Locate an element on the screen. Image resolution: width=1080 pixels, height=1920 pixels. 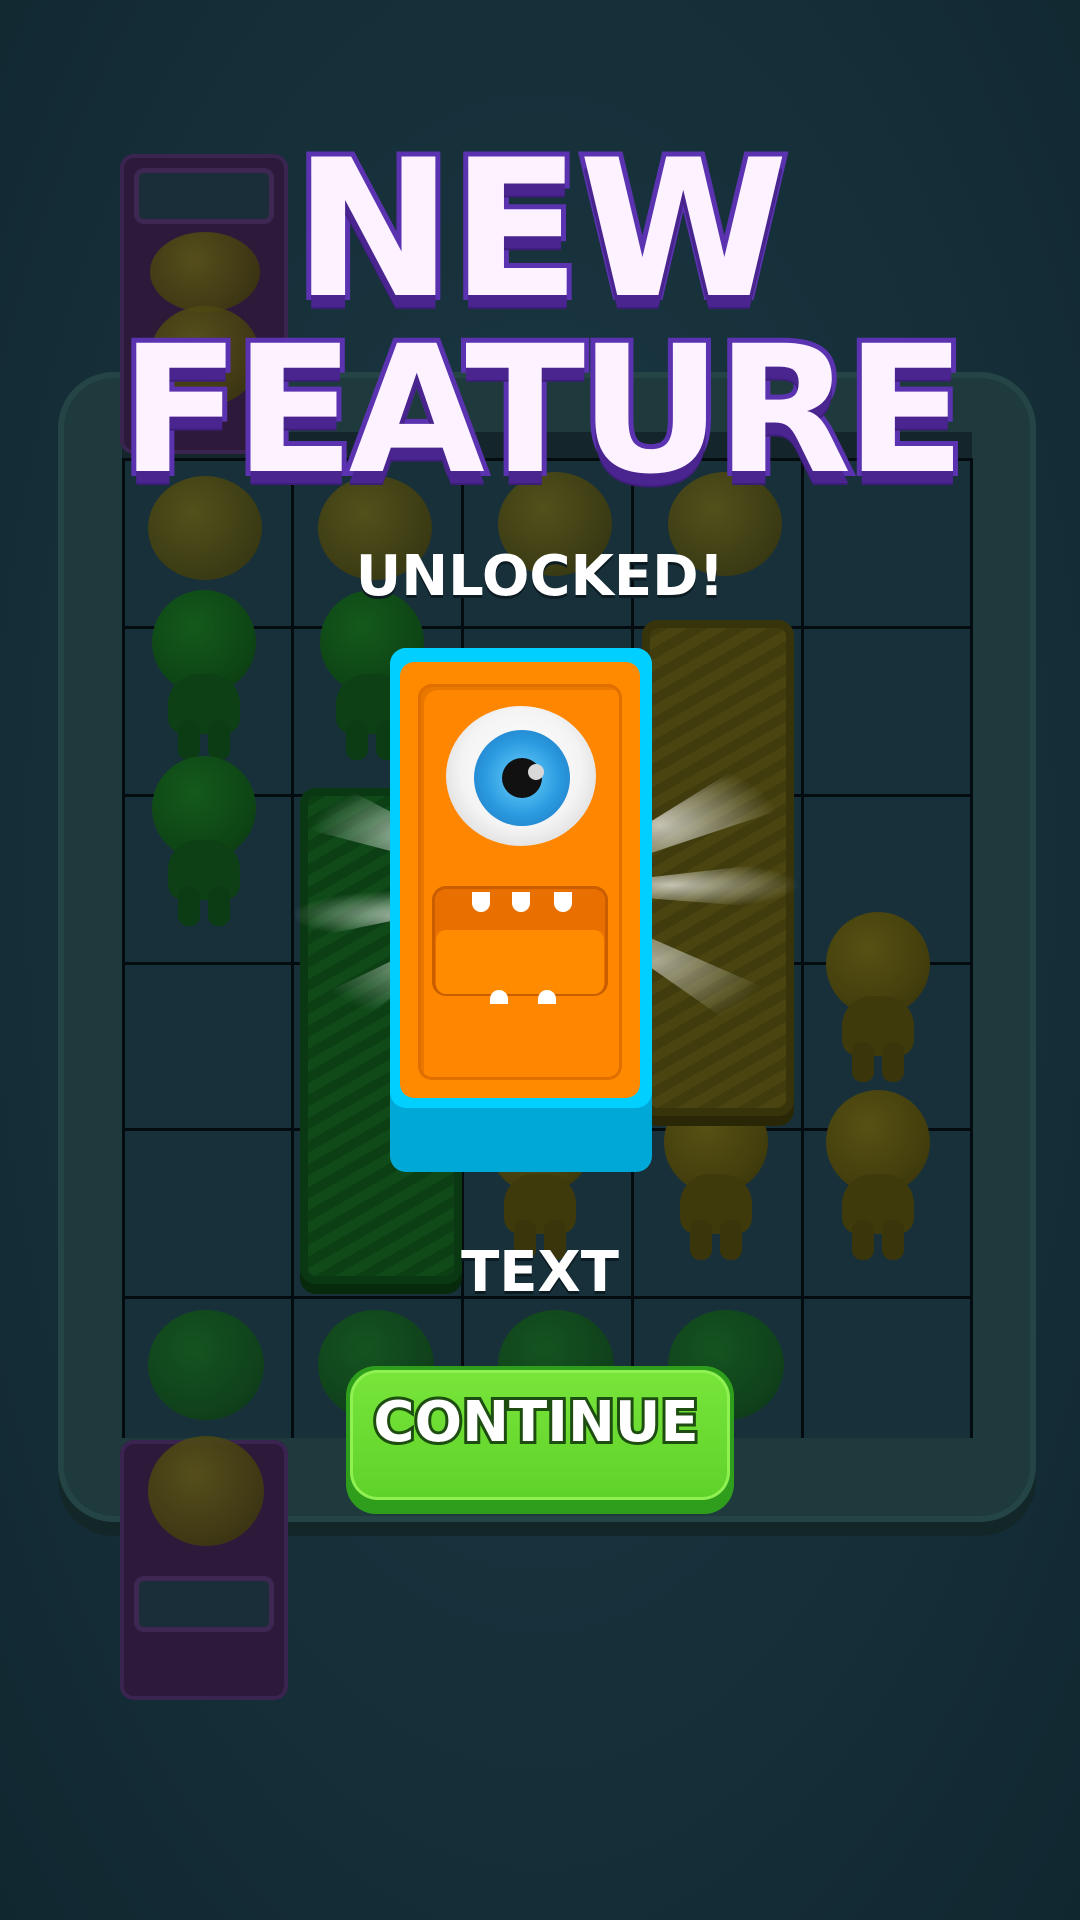
dock-slot is located at coordinates (204, 1604).